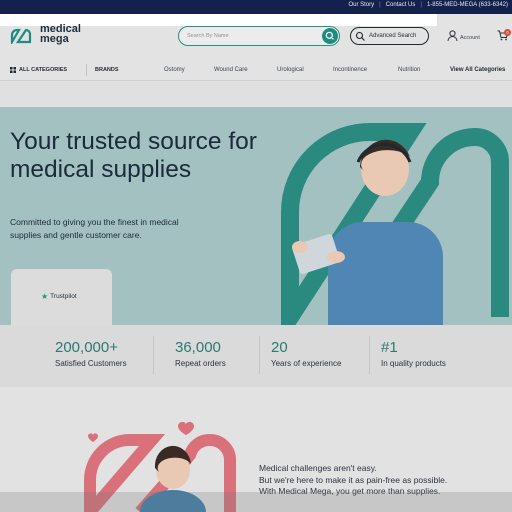 Image resolution: width=512 pixels, height=512 pixels. What do you see at coordinates (198, 347) in the screenshot?
I see `stat-value: 36,000` at bounding box center [198, 347].